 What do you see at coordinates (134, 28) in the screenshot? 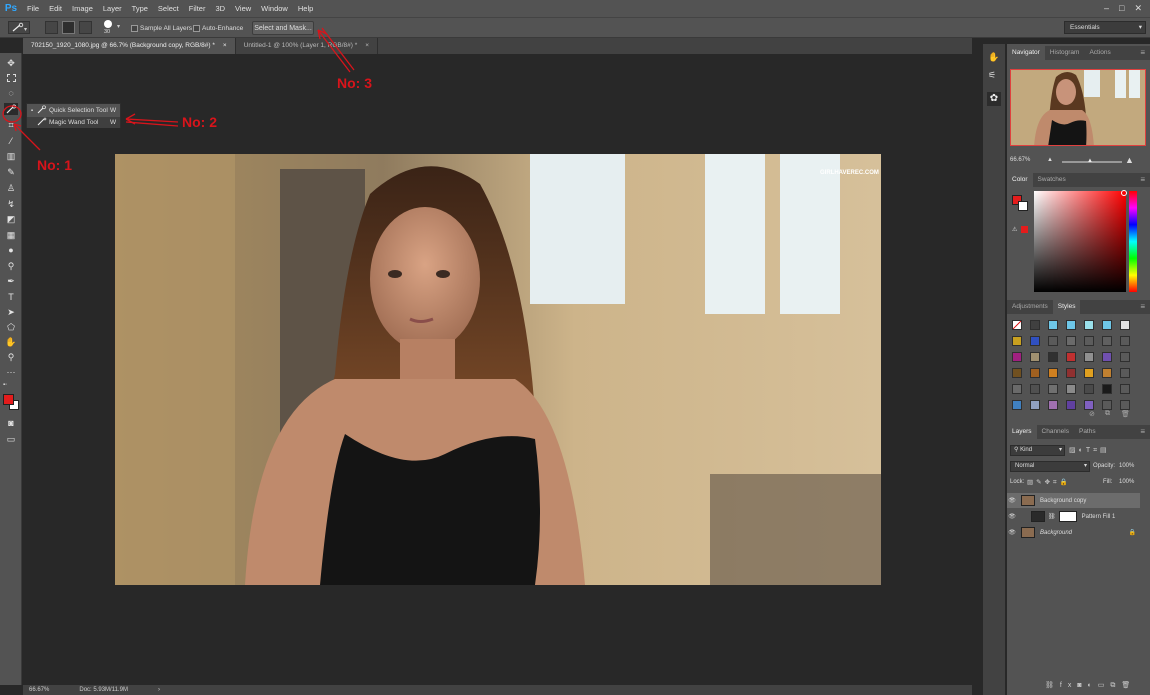
I see `sample-all-layers-checkbox` at bounding box center [134, 28].